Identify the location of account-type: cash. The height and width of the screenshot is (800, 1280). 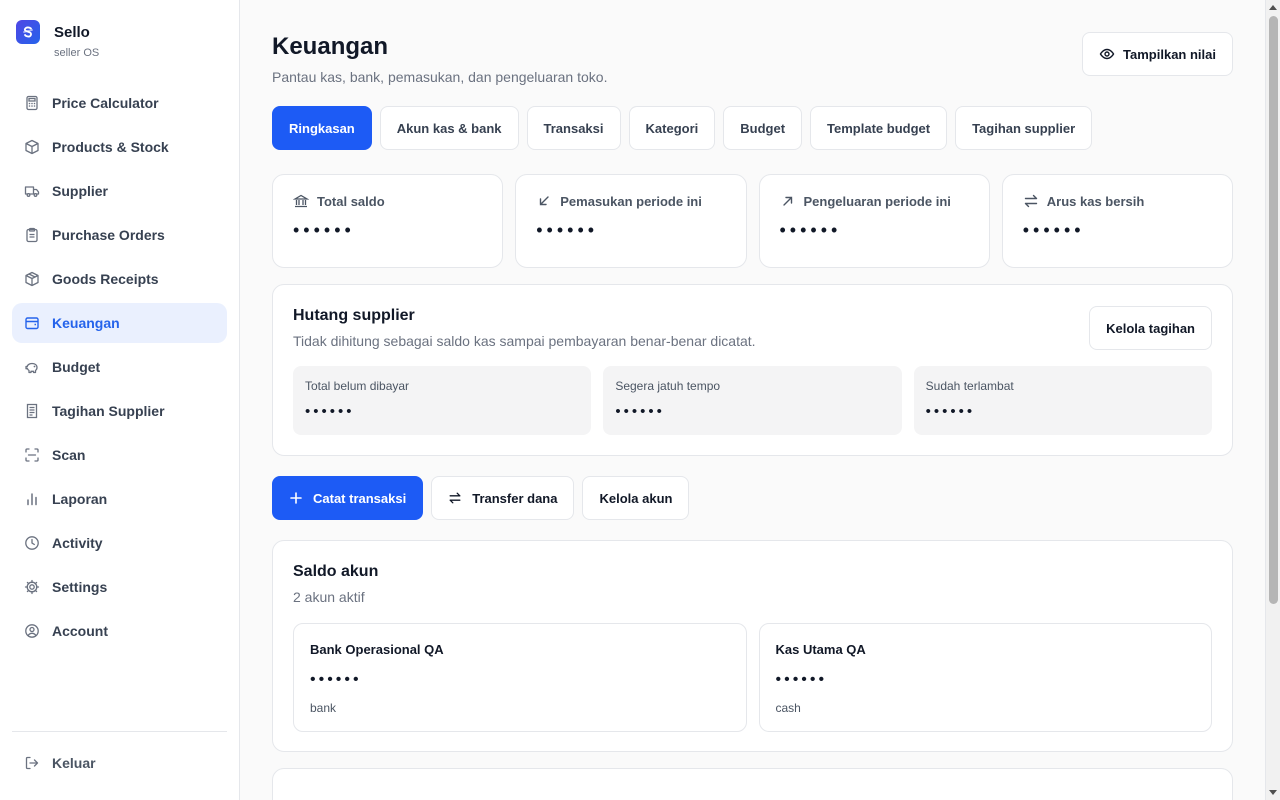
(788, 708).